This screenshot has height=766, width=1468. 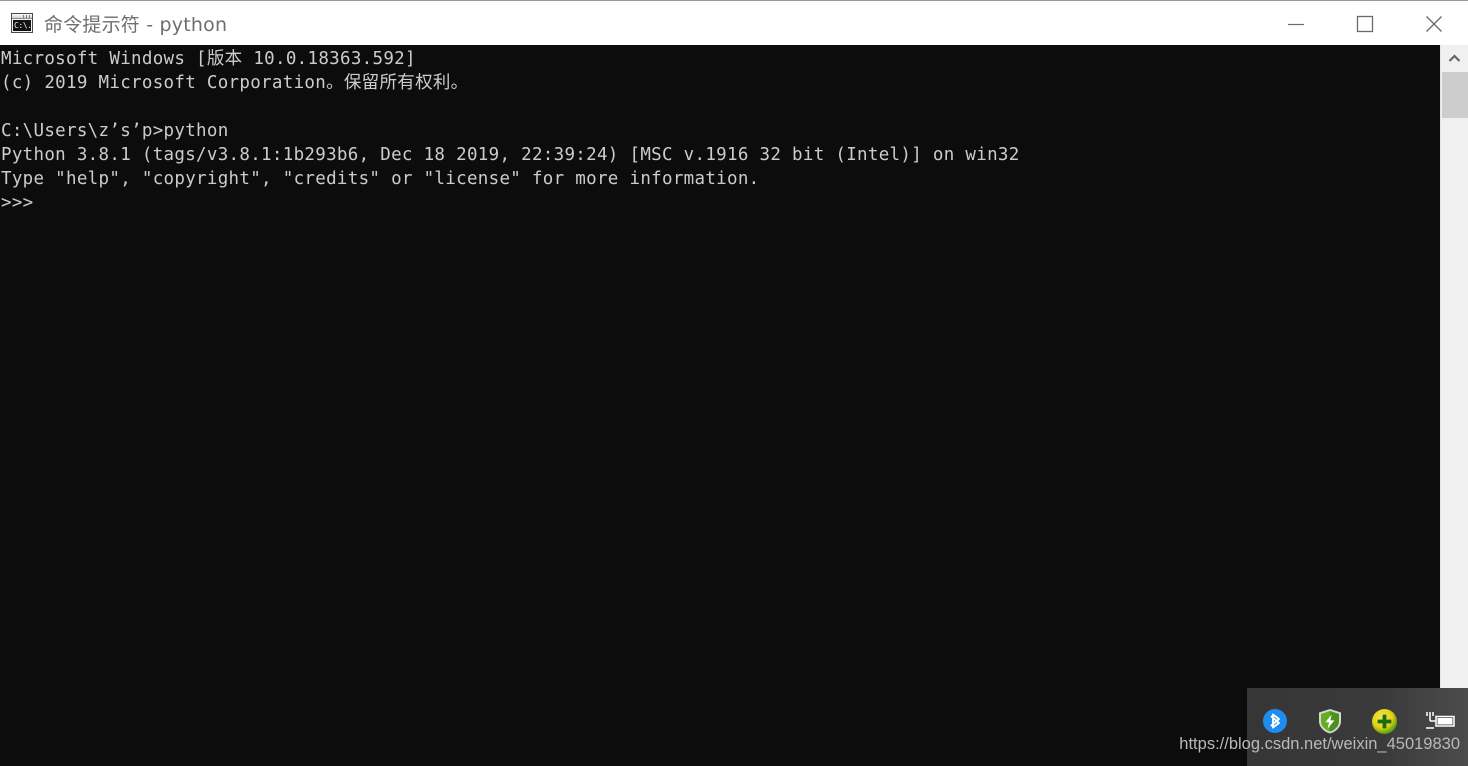 I want to click on maximize-button, so click(x=1364, y=23).